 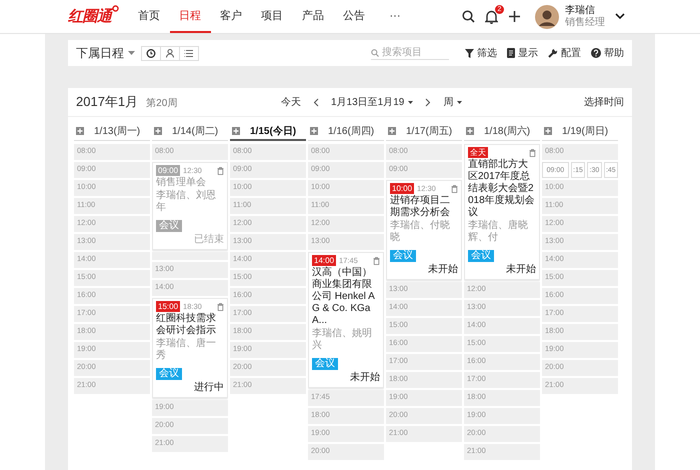 What do you see at coordinates (553, 53) in the screenshot?
I see `wrench-icon` at bounding box center [553, 53].